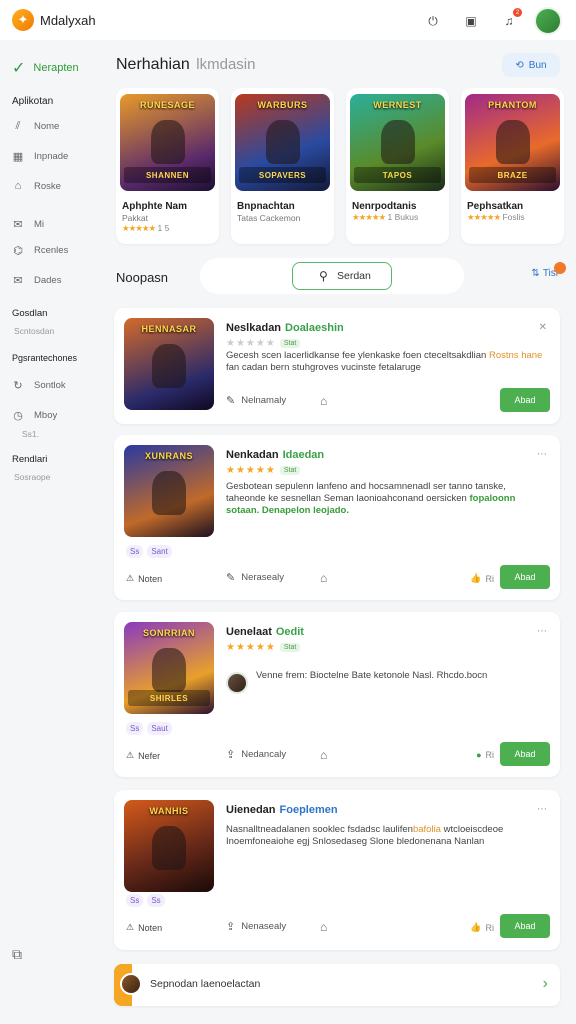 This screenshot has width=576, height=1024. Describe the element at coordinates (509, 21) in the screenshot. I see `bell-icon: ♫ 2` at that location.